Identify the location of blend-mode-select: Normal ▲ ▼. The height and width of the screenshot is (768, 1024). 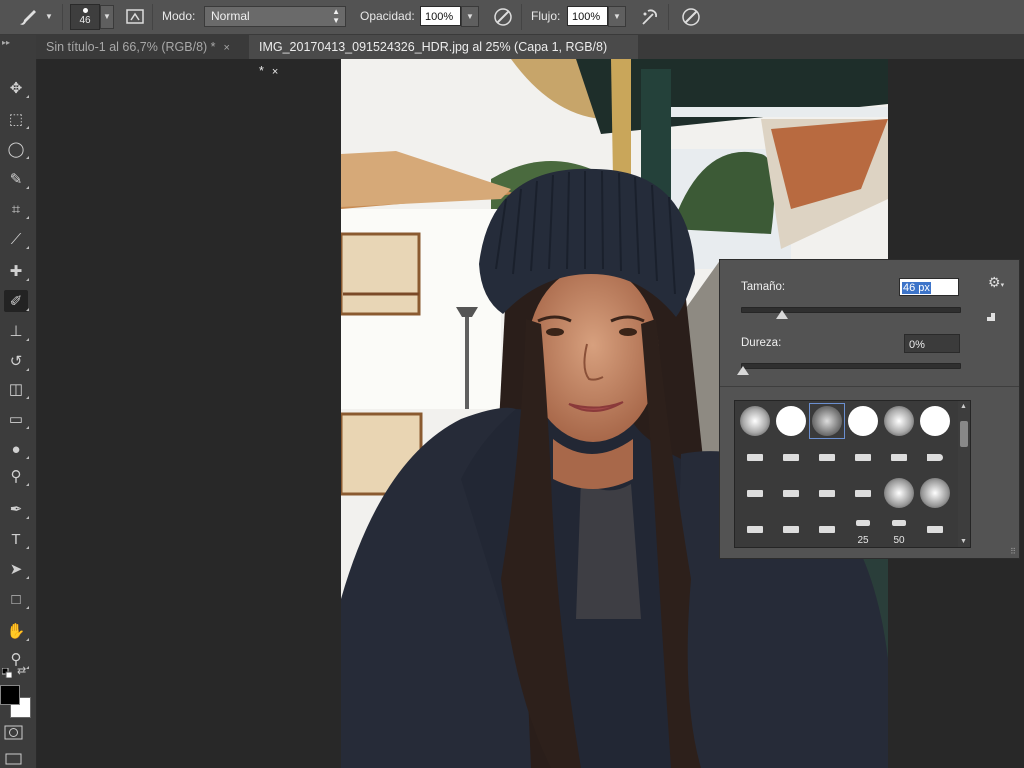
(275, 16).